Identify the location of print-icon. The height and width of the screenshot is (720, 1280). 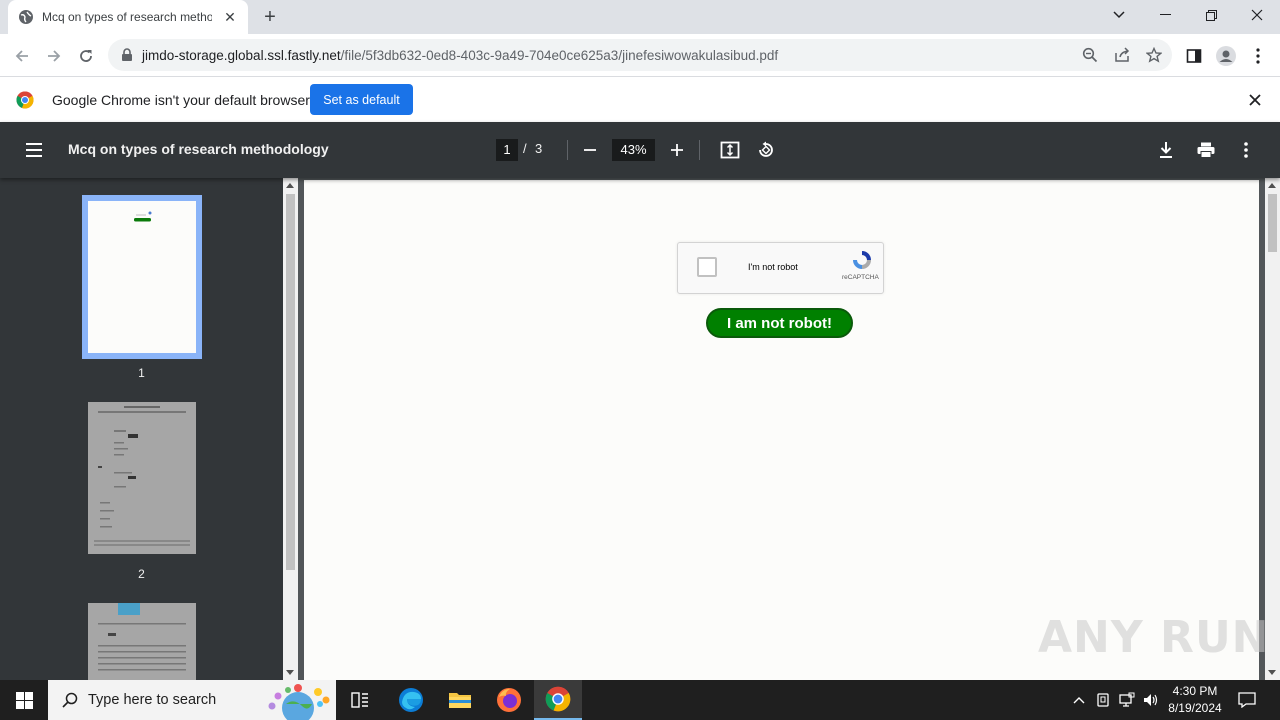
(1206, 150).